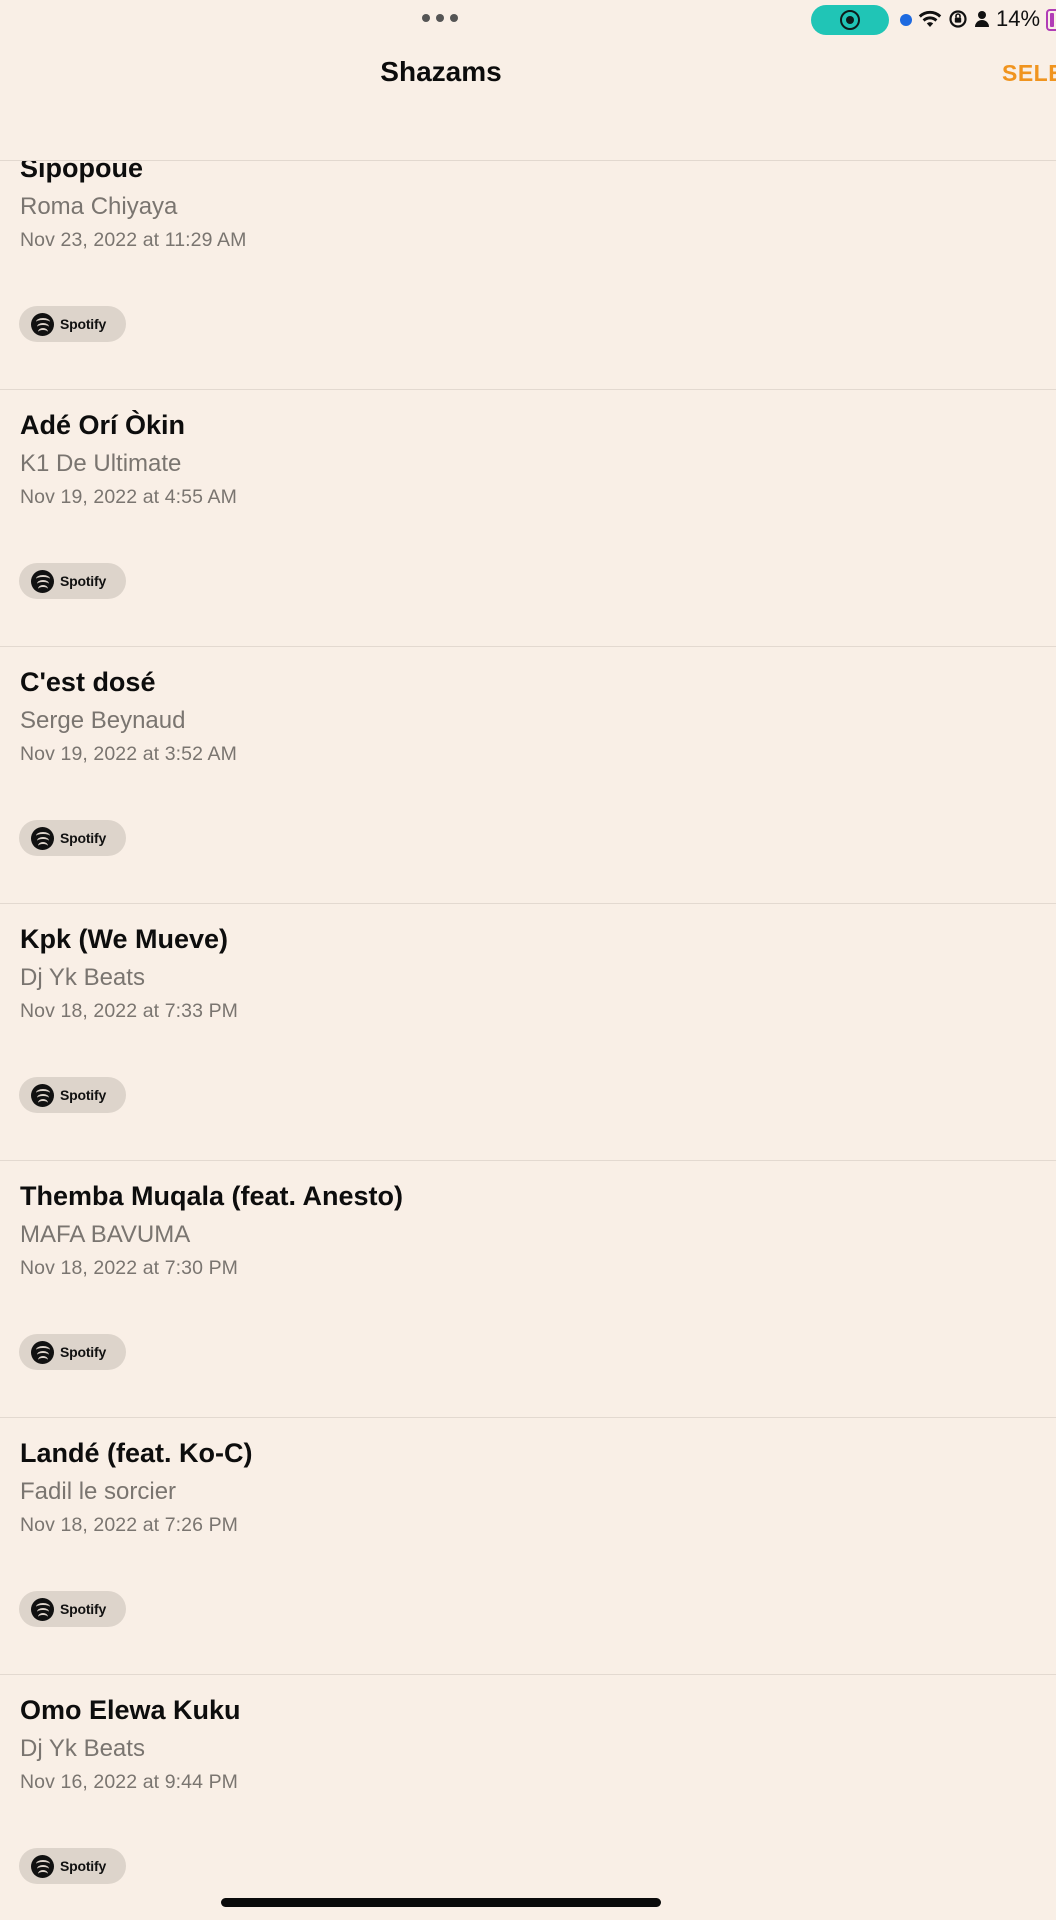 This screenshot has width=1056, height=1920. I want to click on song-title: Adé Orí Òkin, so click(103, 425).